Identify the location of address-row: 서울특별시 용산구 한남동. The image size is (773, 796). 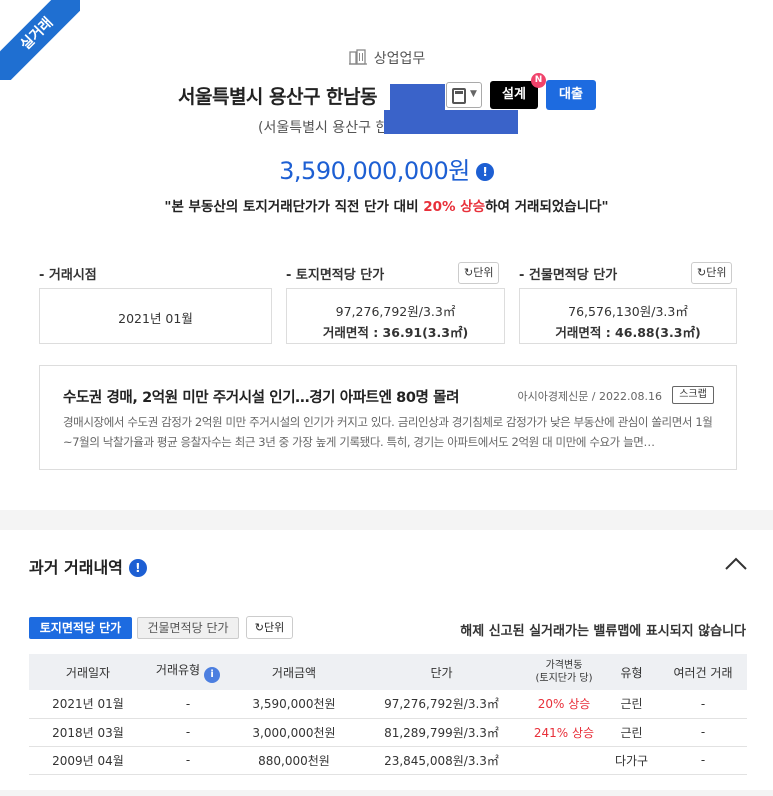
(278, 95).